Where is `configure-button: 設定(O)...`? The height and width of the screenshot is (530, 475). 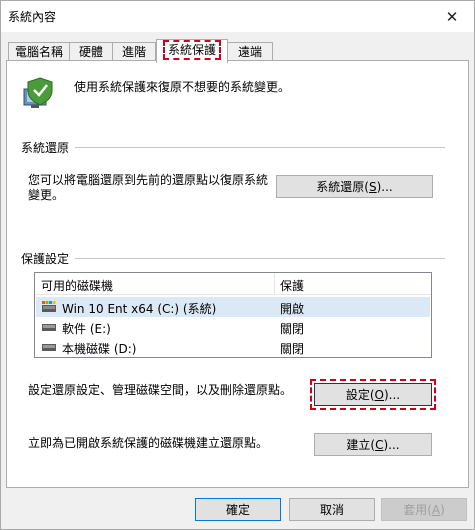 configure-button: 設定(O)... is located at coordinates (373, 394).